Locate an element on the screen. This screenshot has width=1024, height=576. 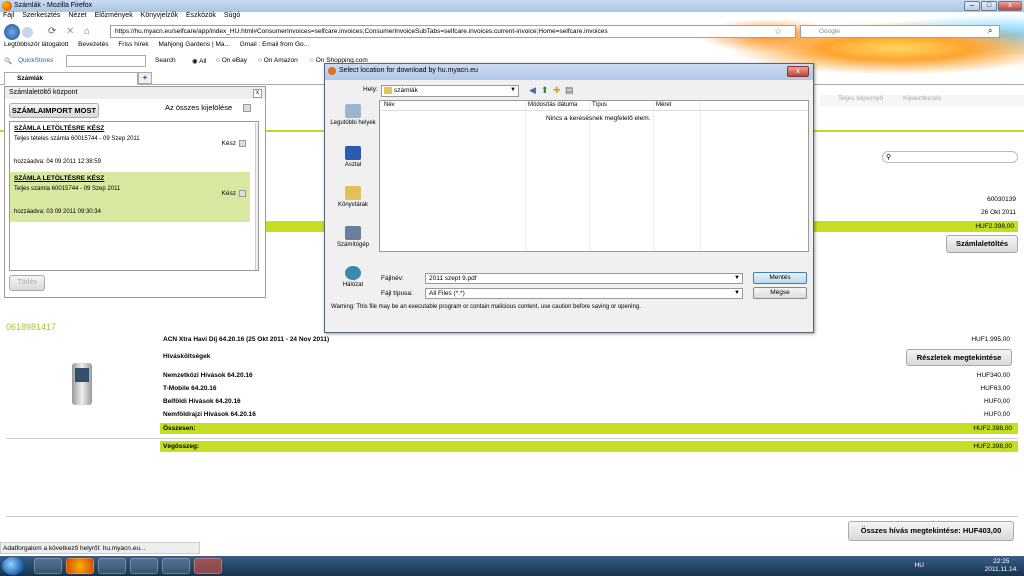
tab-szamlak: Számlák is located at coordinates (71, 78).